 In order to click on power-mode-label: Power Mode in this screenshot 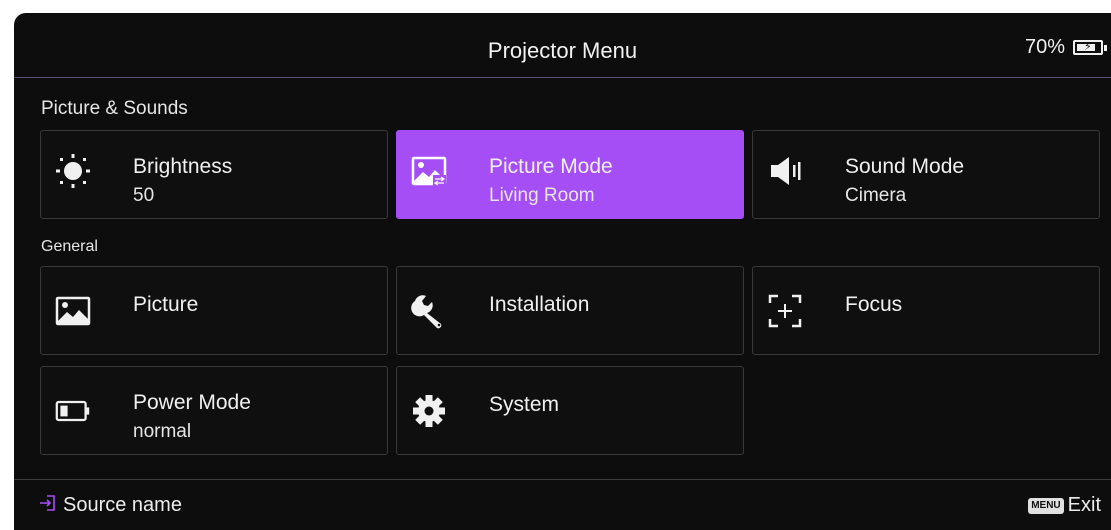, I will do `click(192, 402)`.